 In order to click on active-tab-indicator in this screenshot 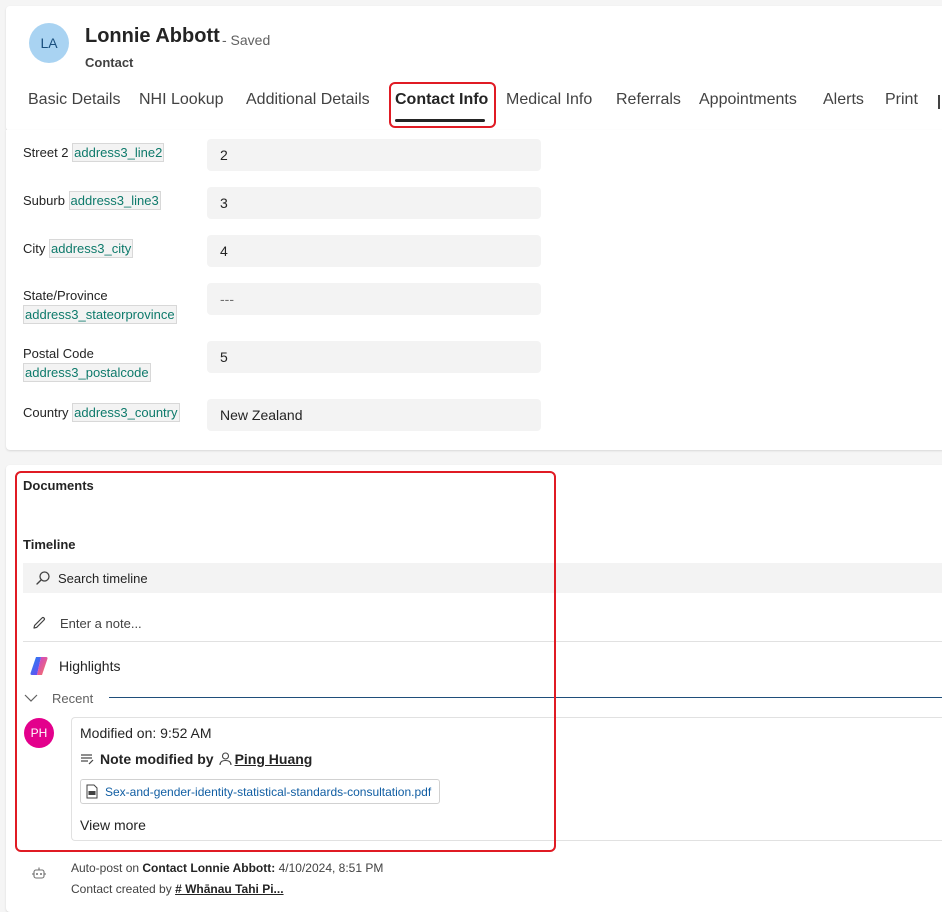, I will do `click(440, 120)`.